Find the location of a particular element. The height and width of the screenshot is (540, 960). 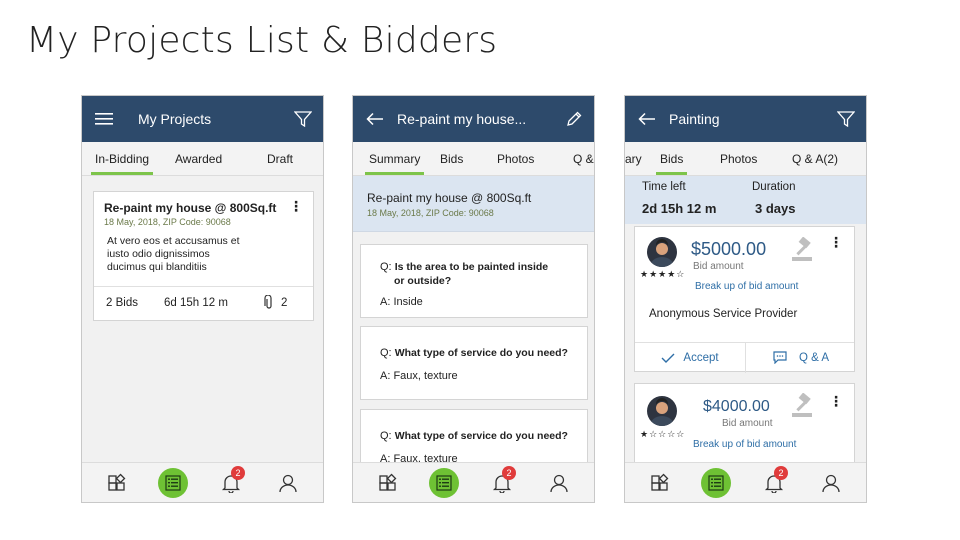

accept-label: Accept is located at coordinates (701, 357).